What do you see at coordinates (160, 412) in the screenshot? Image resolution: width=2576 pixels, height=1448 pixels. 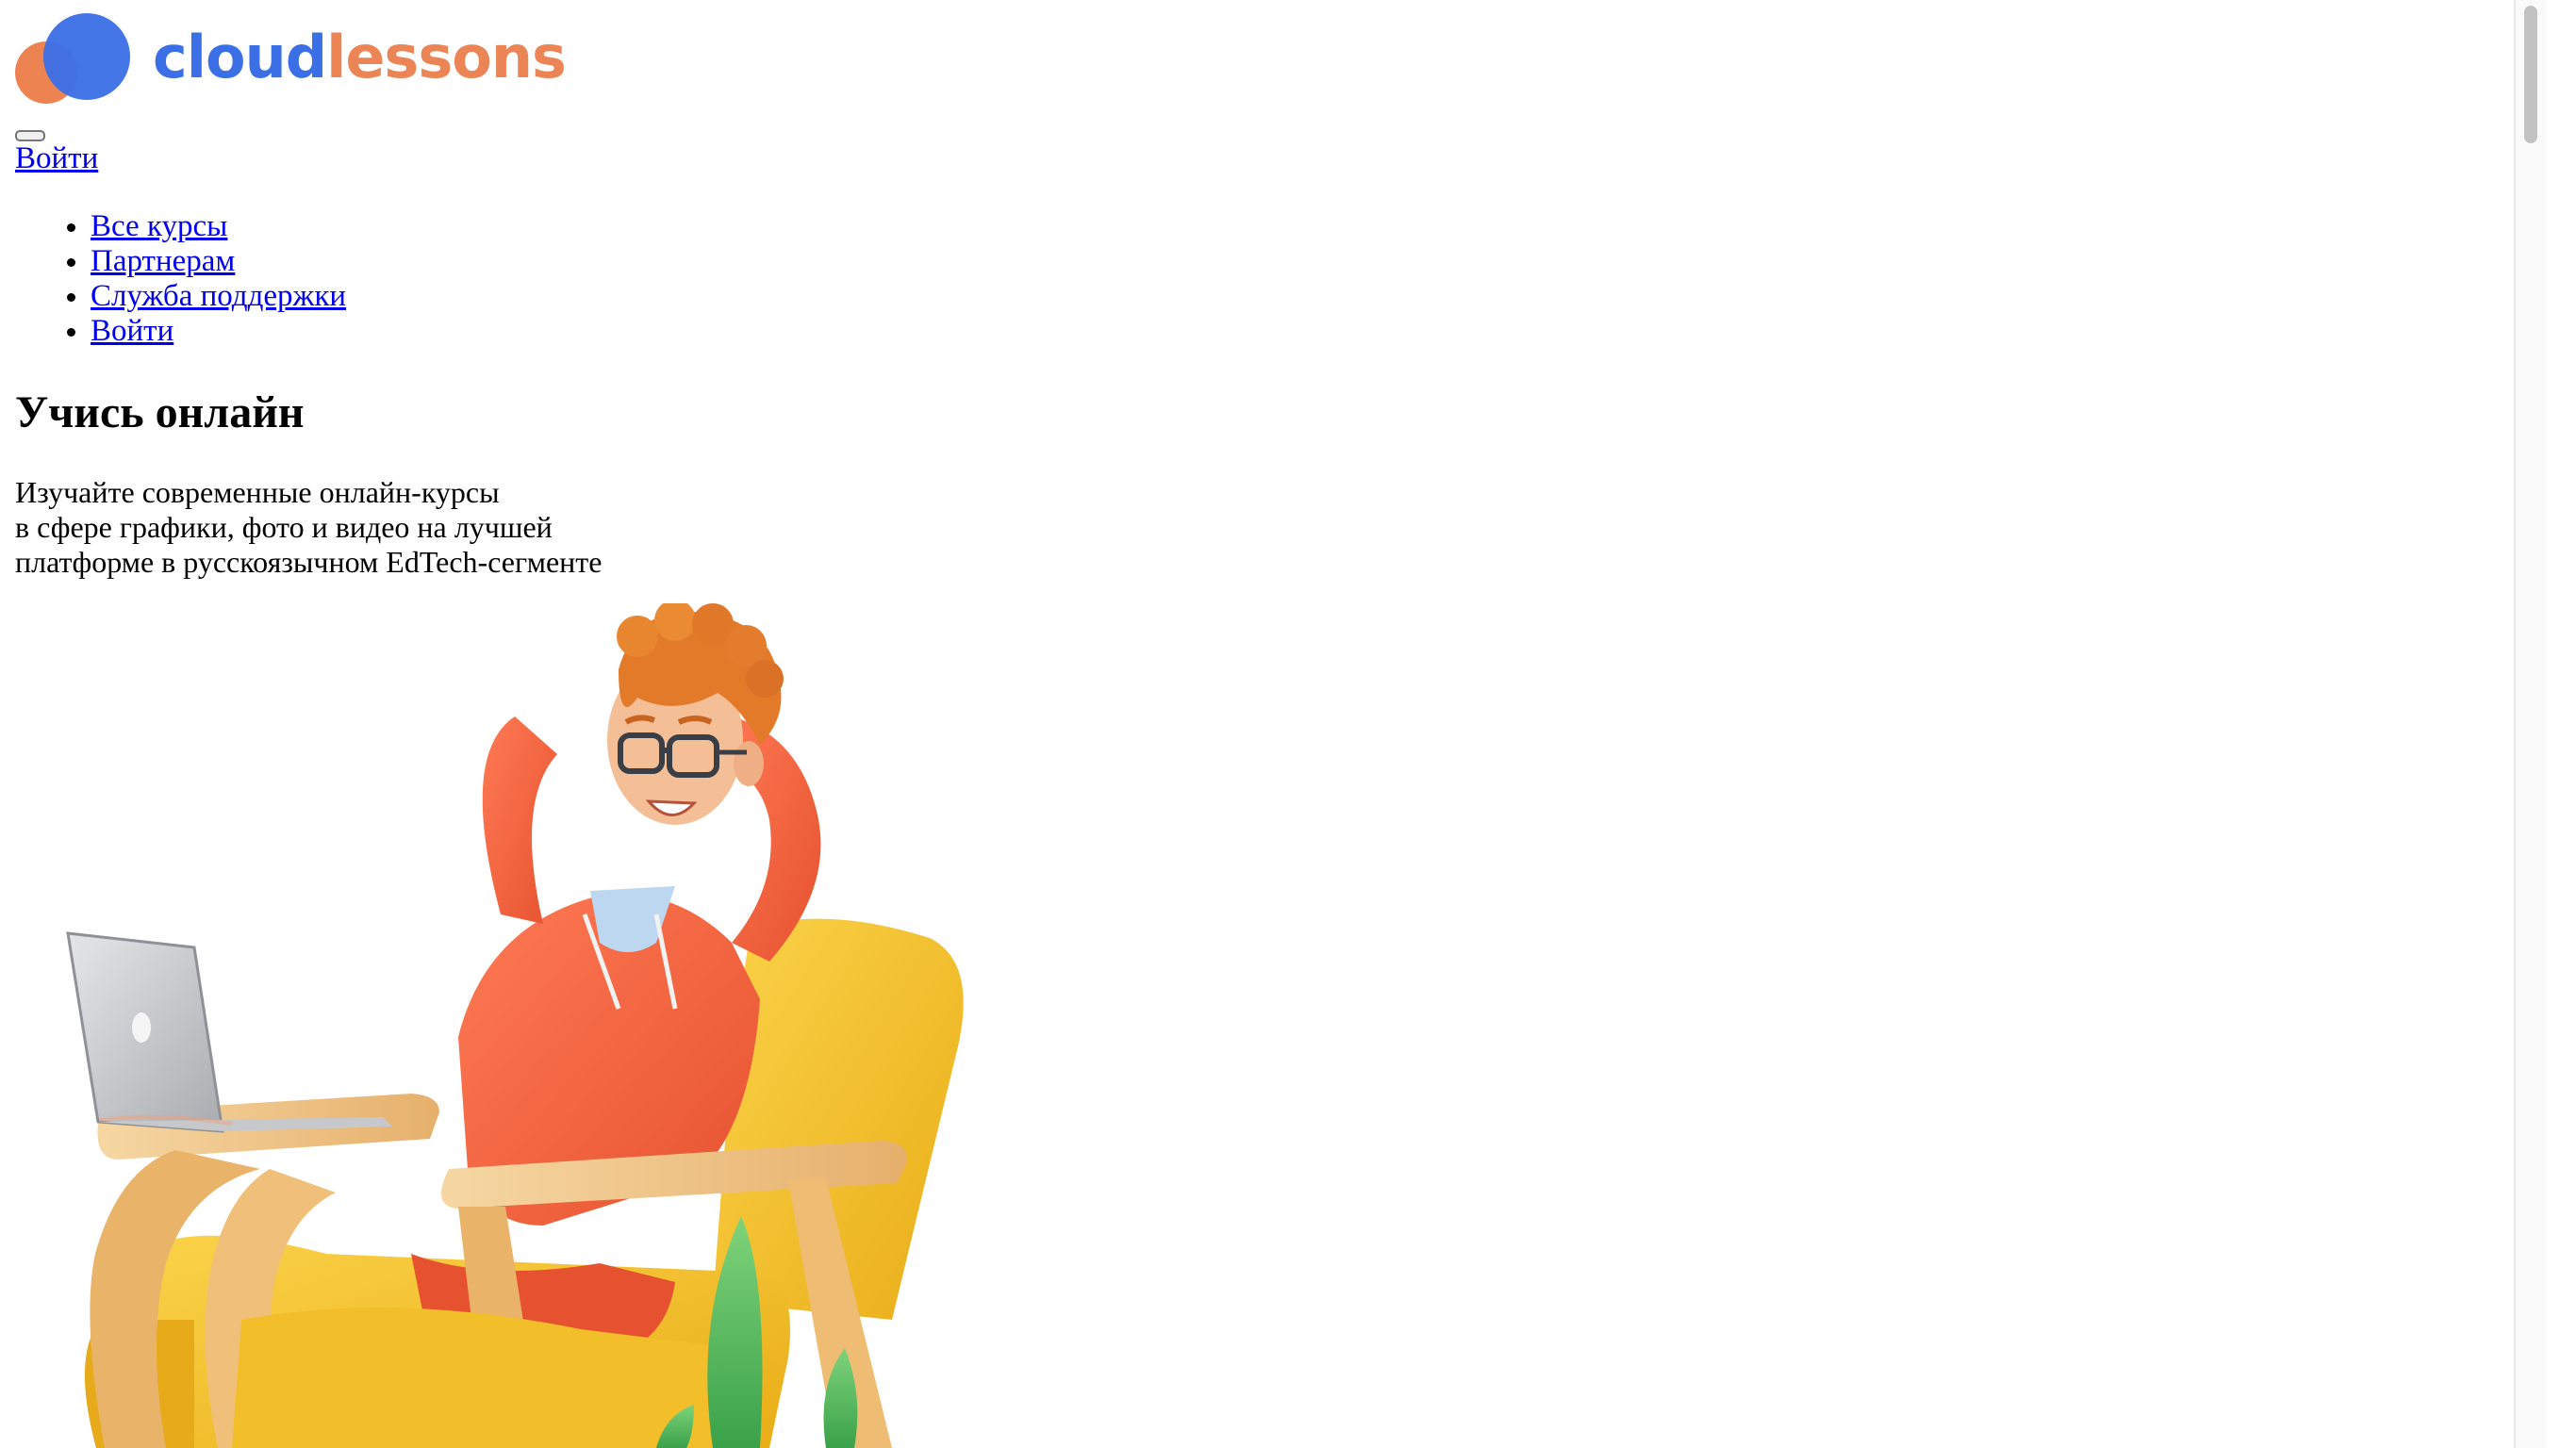 I see `hero-title: Учись онлайн` at bounding box center [160, 412].